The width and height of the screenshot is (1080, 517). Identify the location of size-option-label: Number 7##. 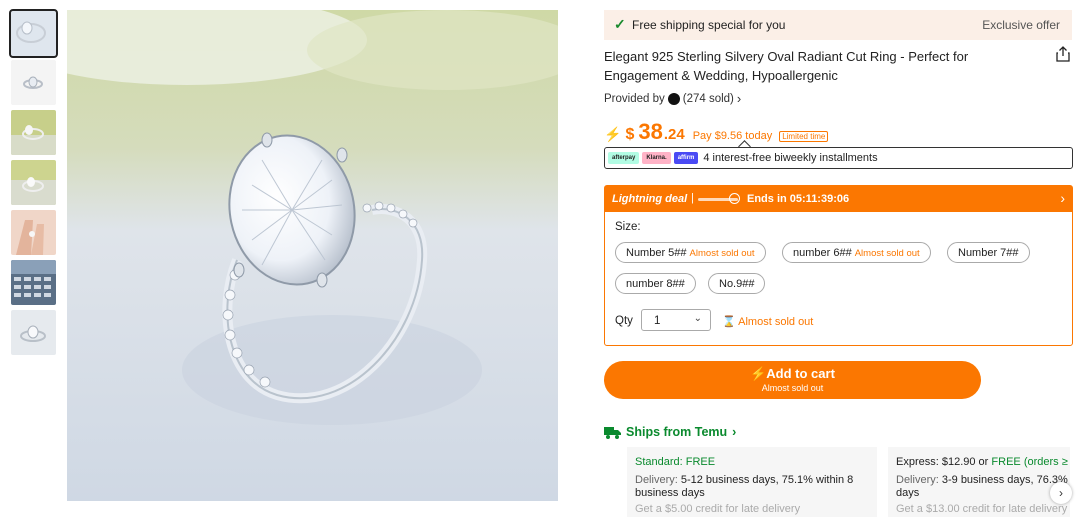
(988, 253).